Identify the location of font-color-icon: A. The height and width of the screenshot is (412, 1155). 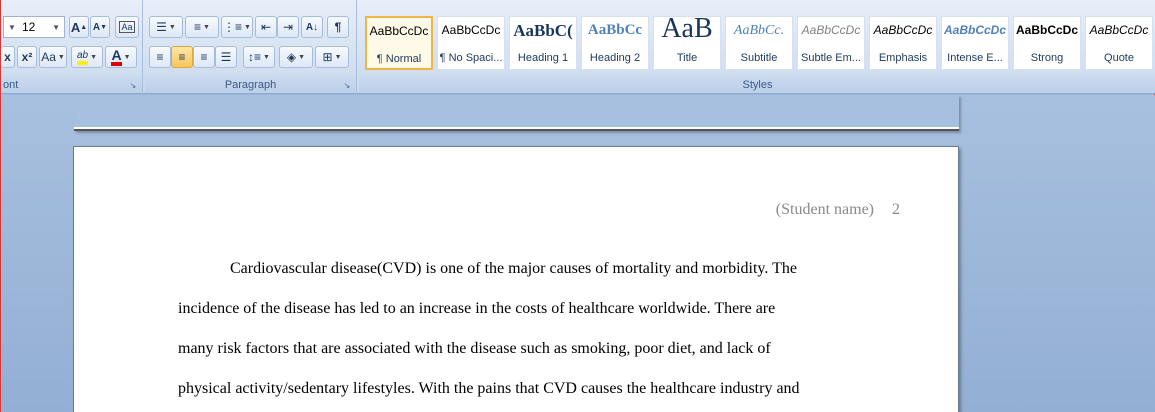
(116, 57).